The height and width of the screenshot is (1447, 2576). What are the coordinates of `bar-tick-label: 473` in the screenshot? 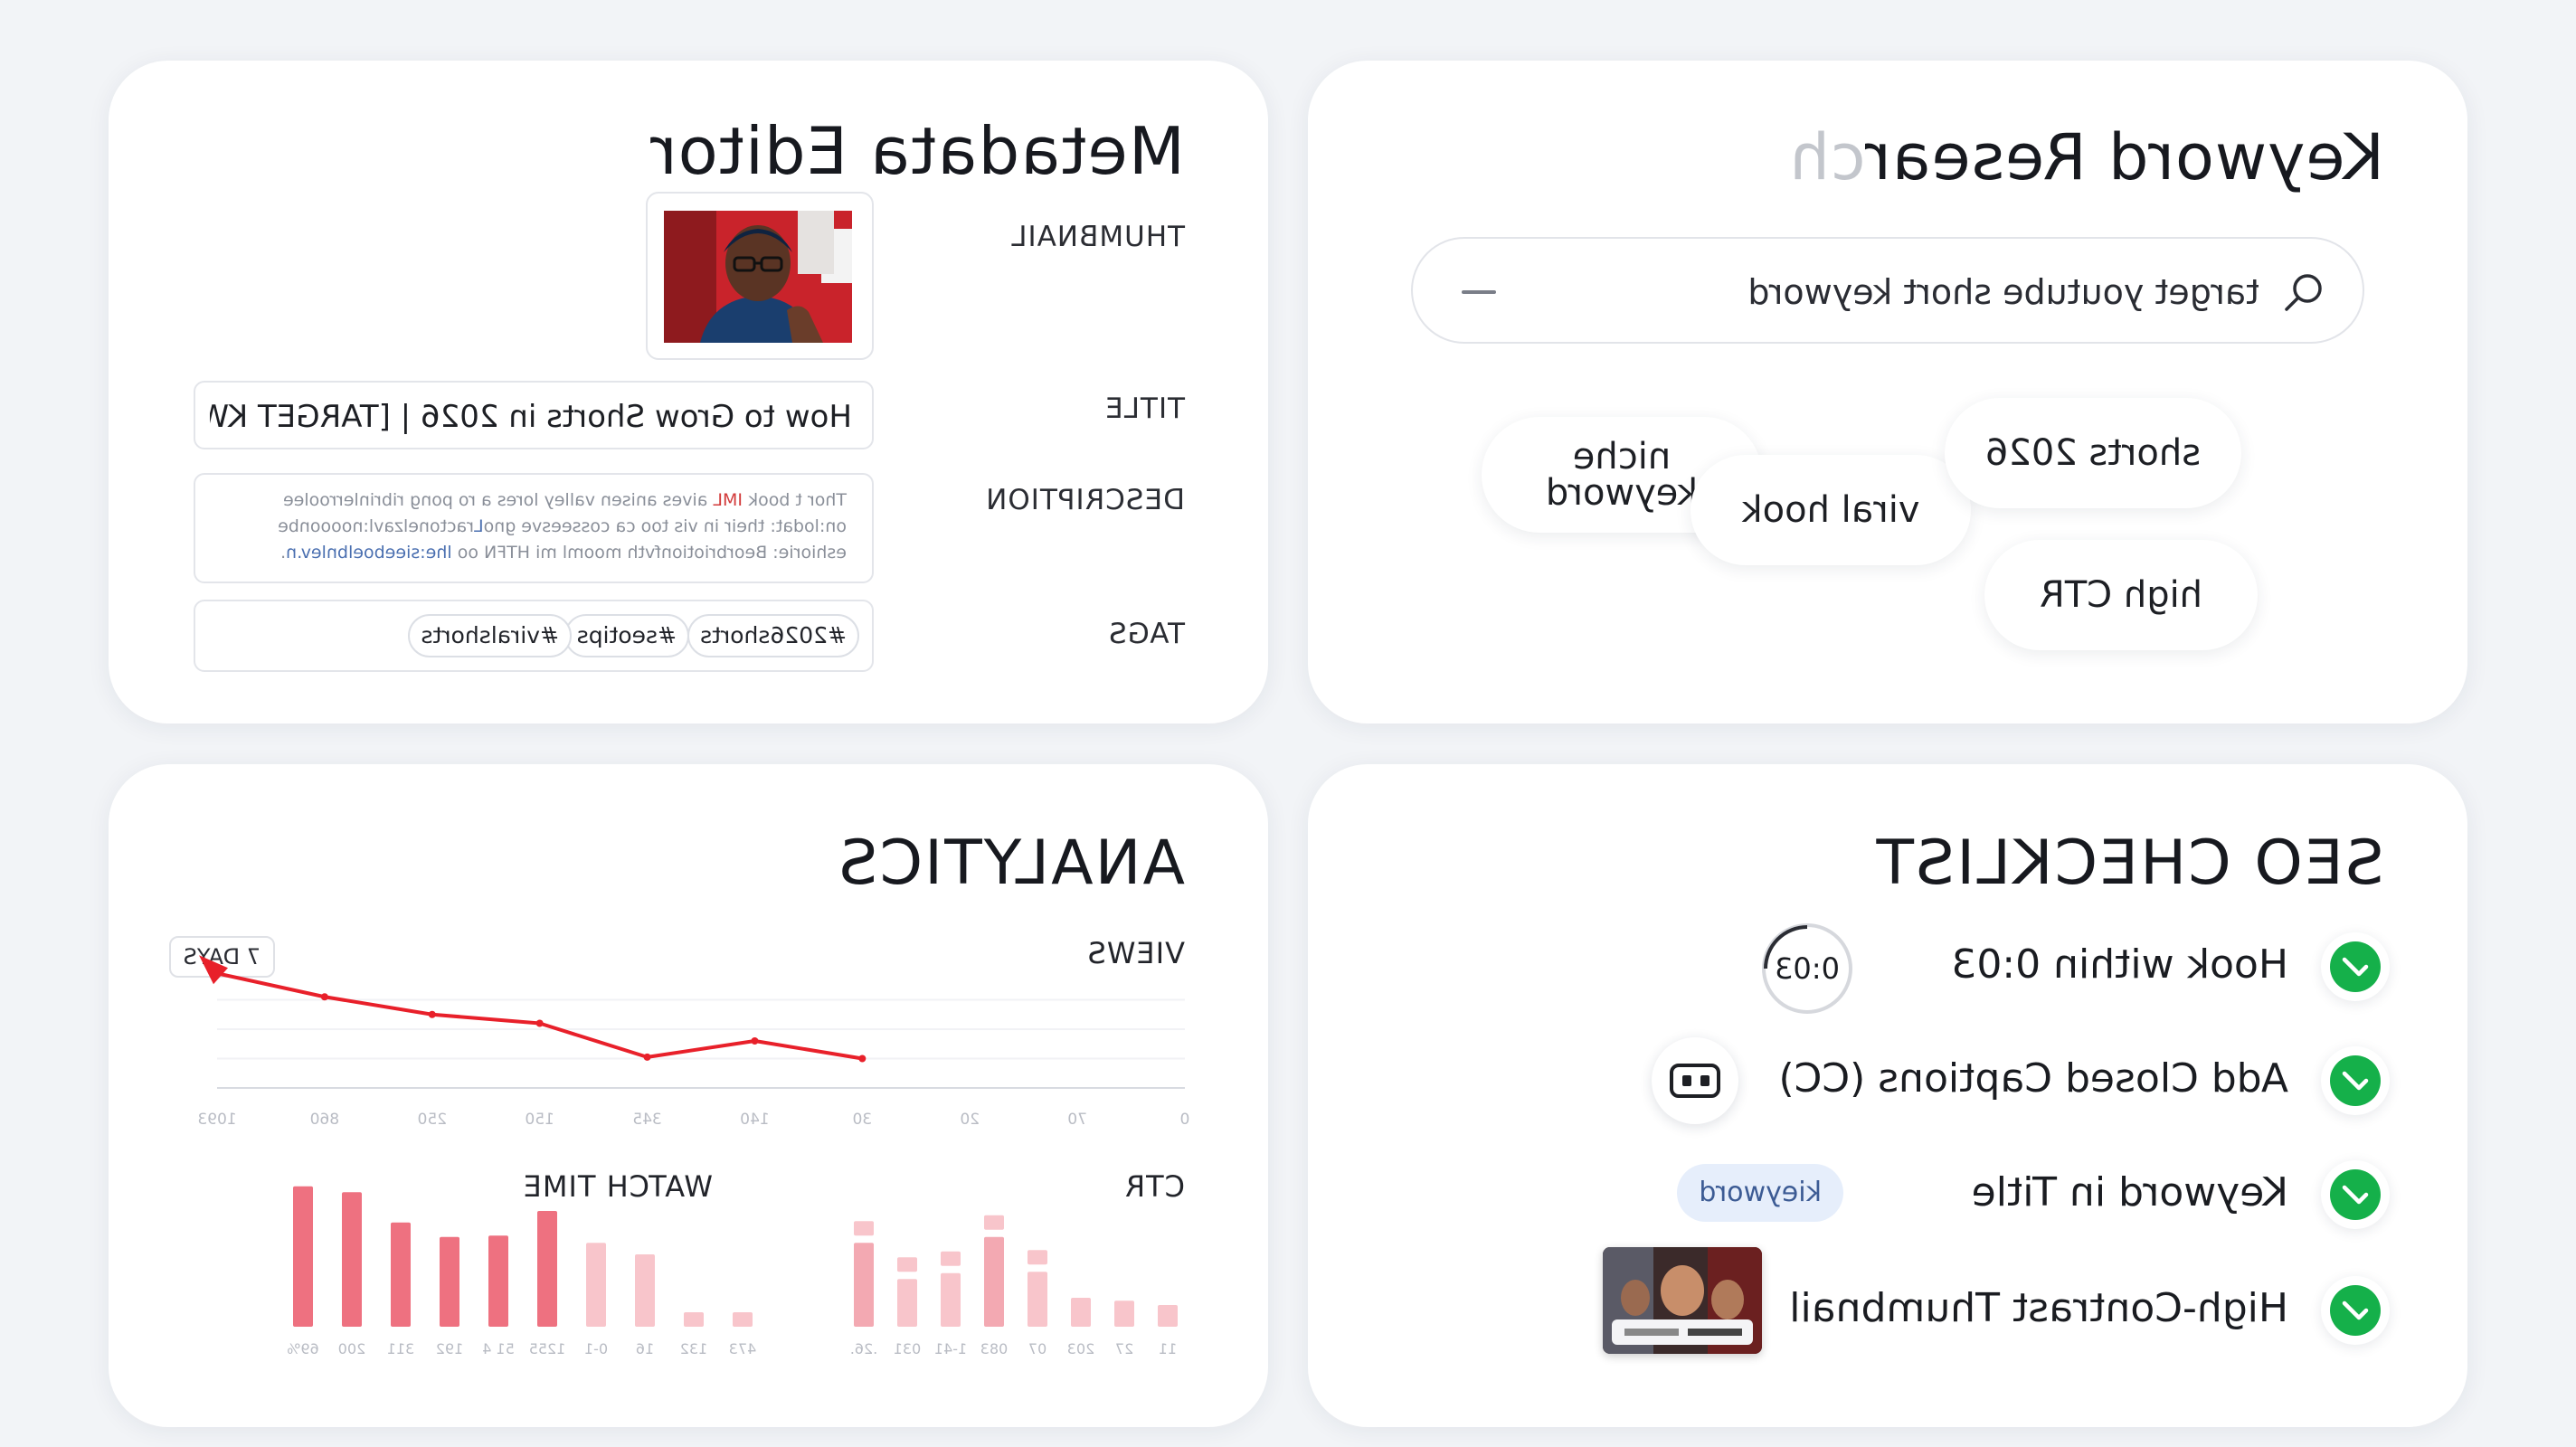 It's located at (743, 1348).